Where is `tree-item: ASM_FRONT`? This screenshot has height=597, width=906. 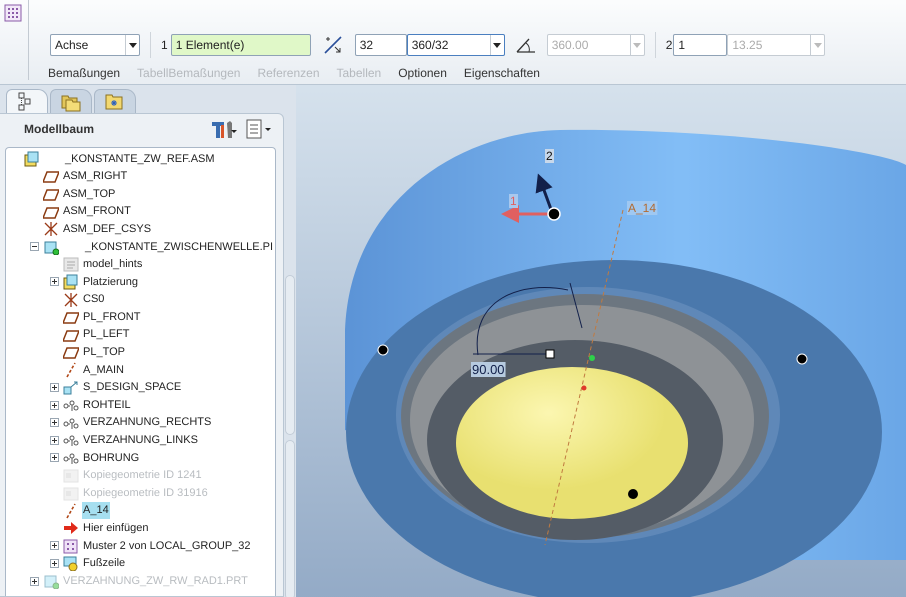 tree-item: ASM_FRONT is located at coordinates (97, 211).